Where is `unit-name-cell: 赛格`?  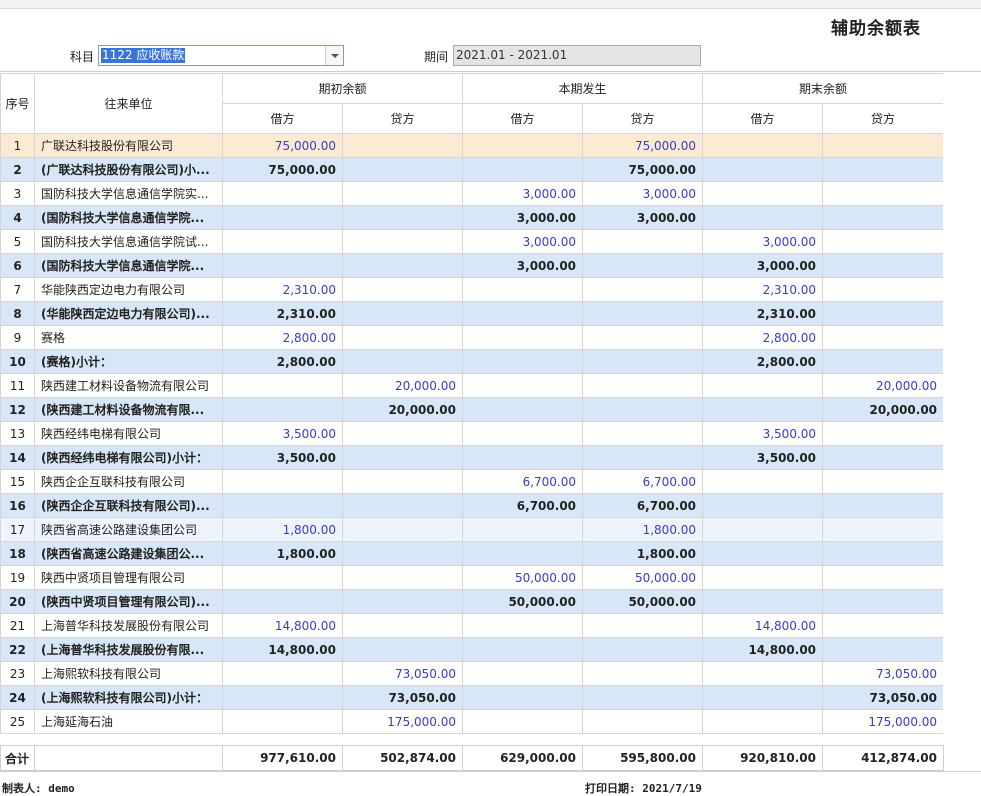
unit-name-cell: 赛格 is located at coordinates (128, 337).